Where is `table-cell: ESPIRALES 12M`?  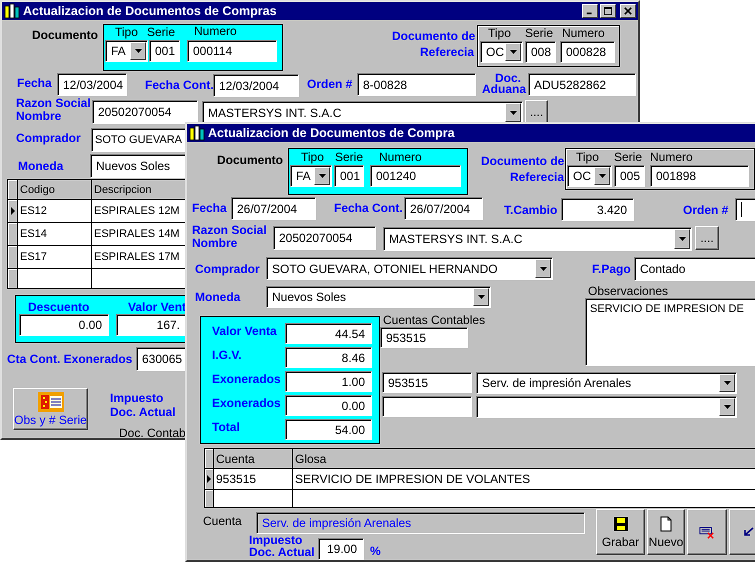
table-cell: ESPIRALES 12M is located at coordinates (139, 211).